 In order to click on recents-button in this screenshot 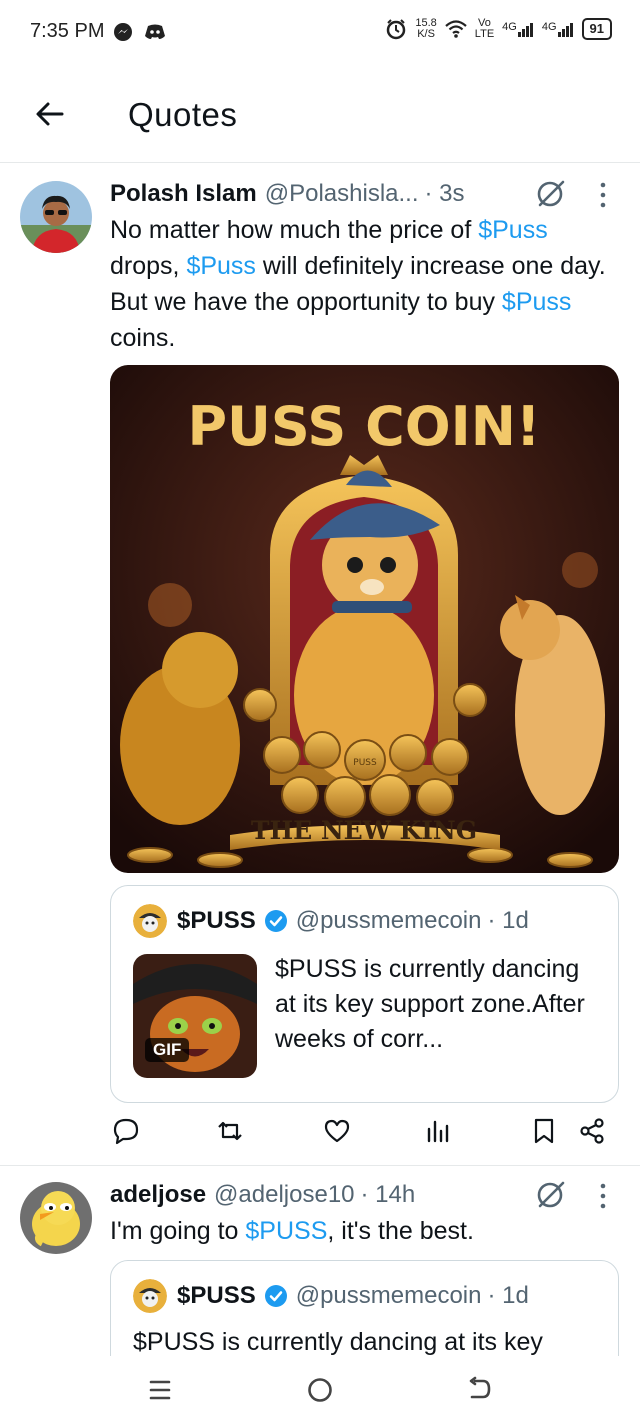, I will do `click(160, 1390)`.